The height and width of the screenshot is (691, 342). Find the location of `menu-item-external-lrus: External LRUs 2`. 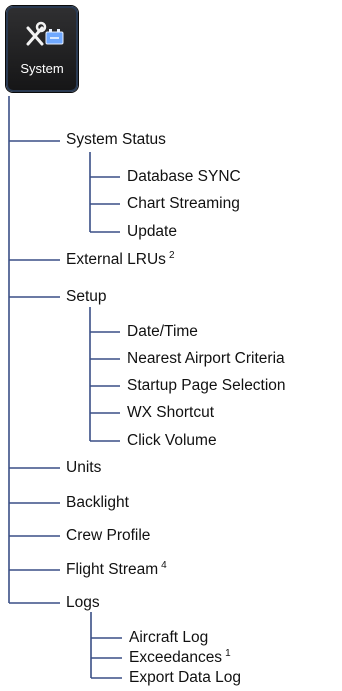

menu-item-external-lrus: External LRUs 2 is located at coordinates (120, 259).